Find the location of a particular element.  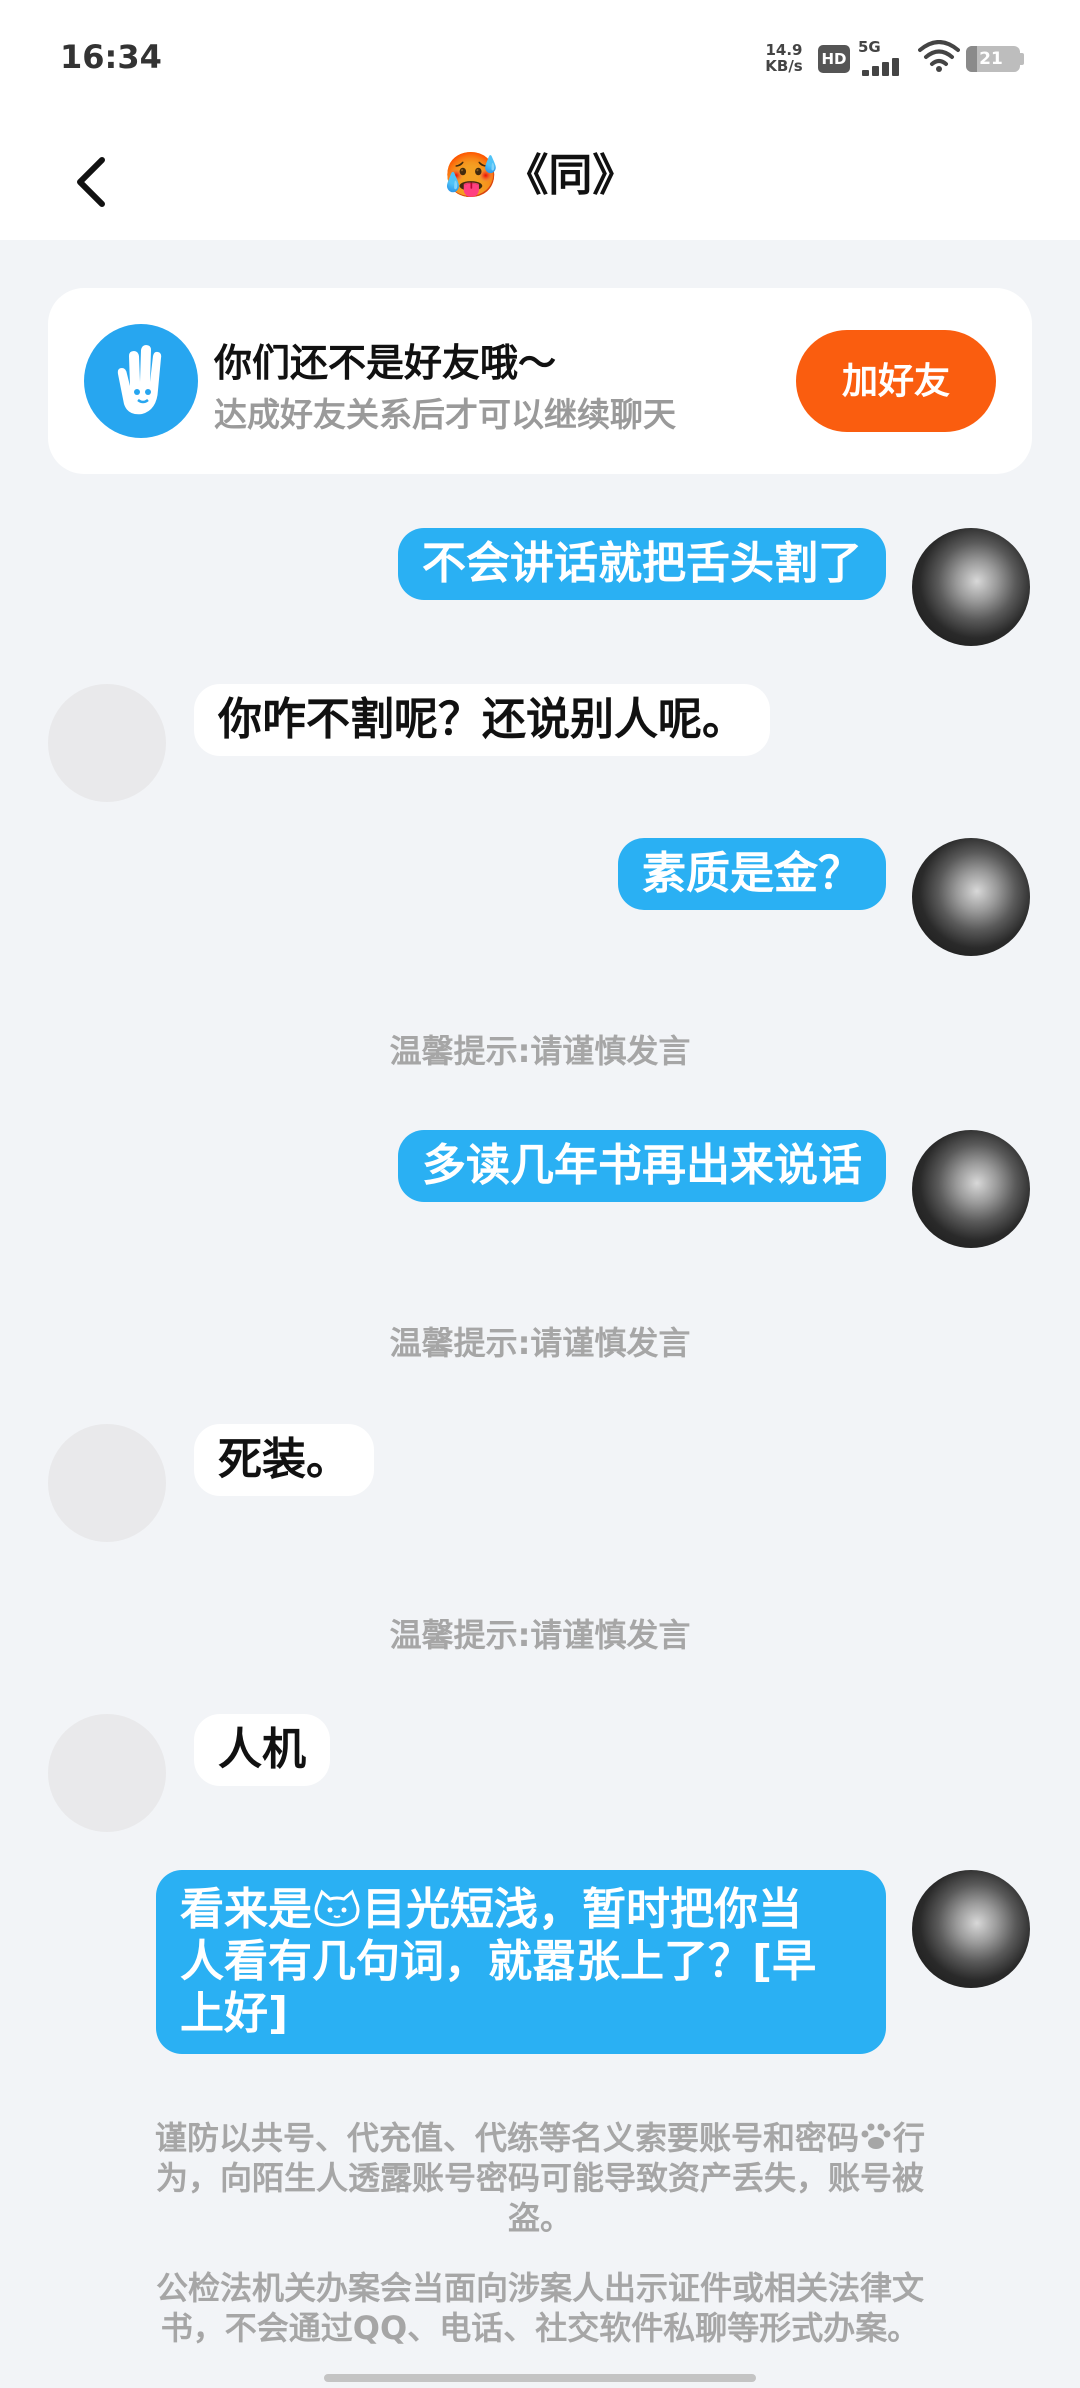

wifi-icon is located at coordinates (939, 56).